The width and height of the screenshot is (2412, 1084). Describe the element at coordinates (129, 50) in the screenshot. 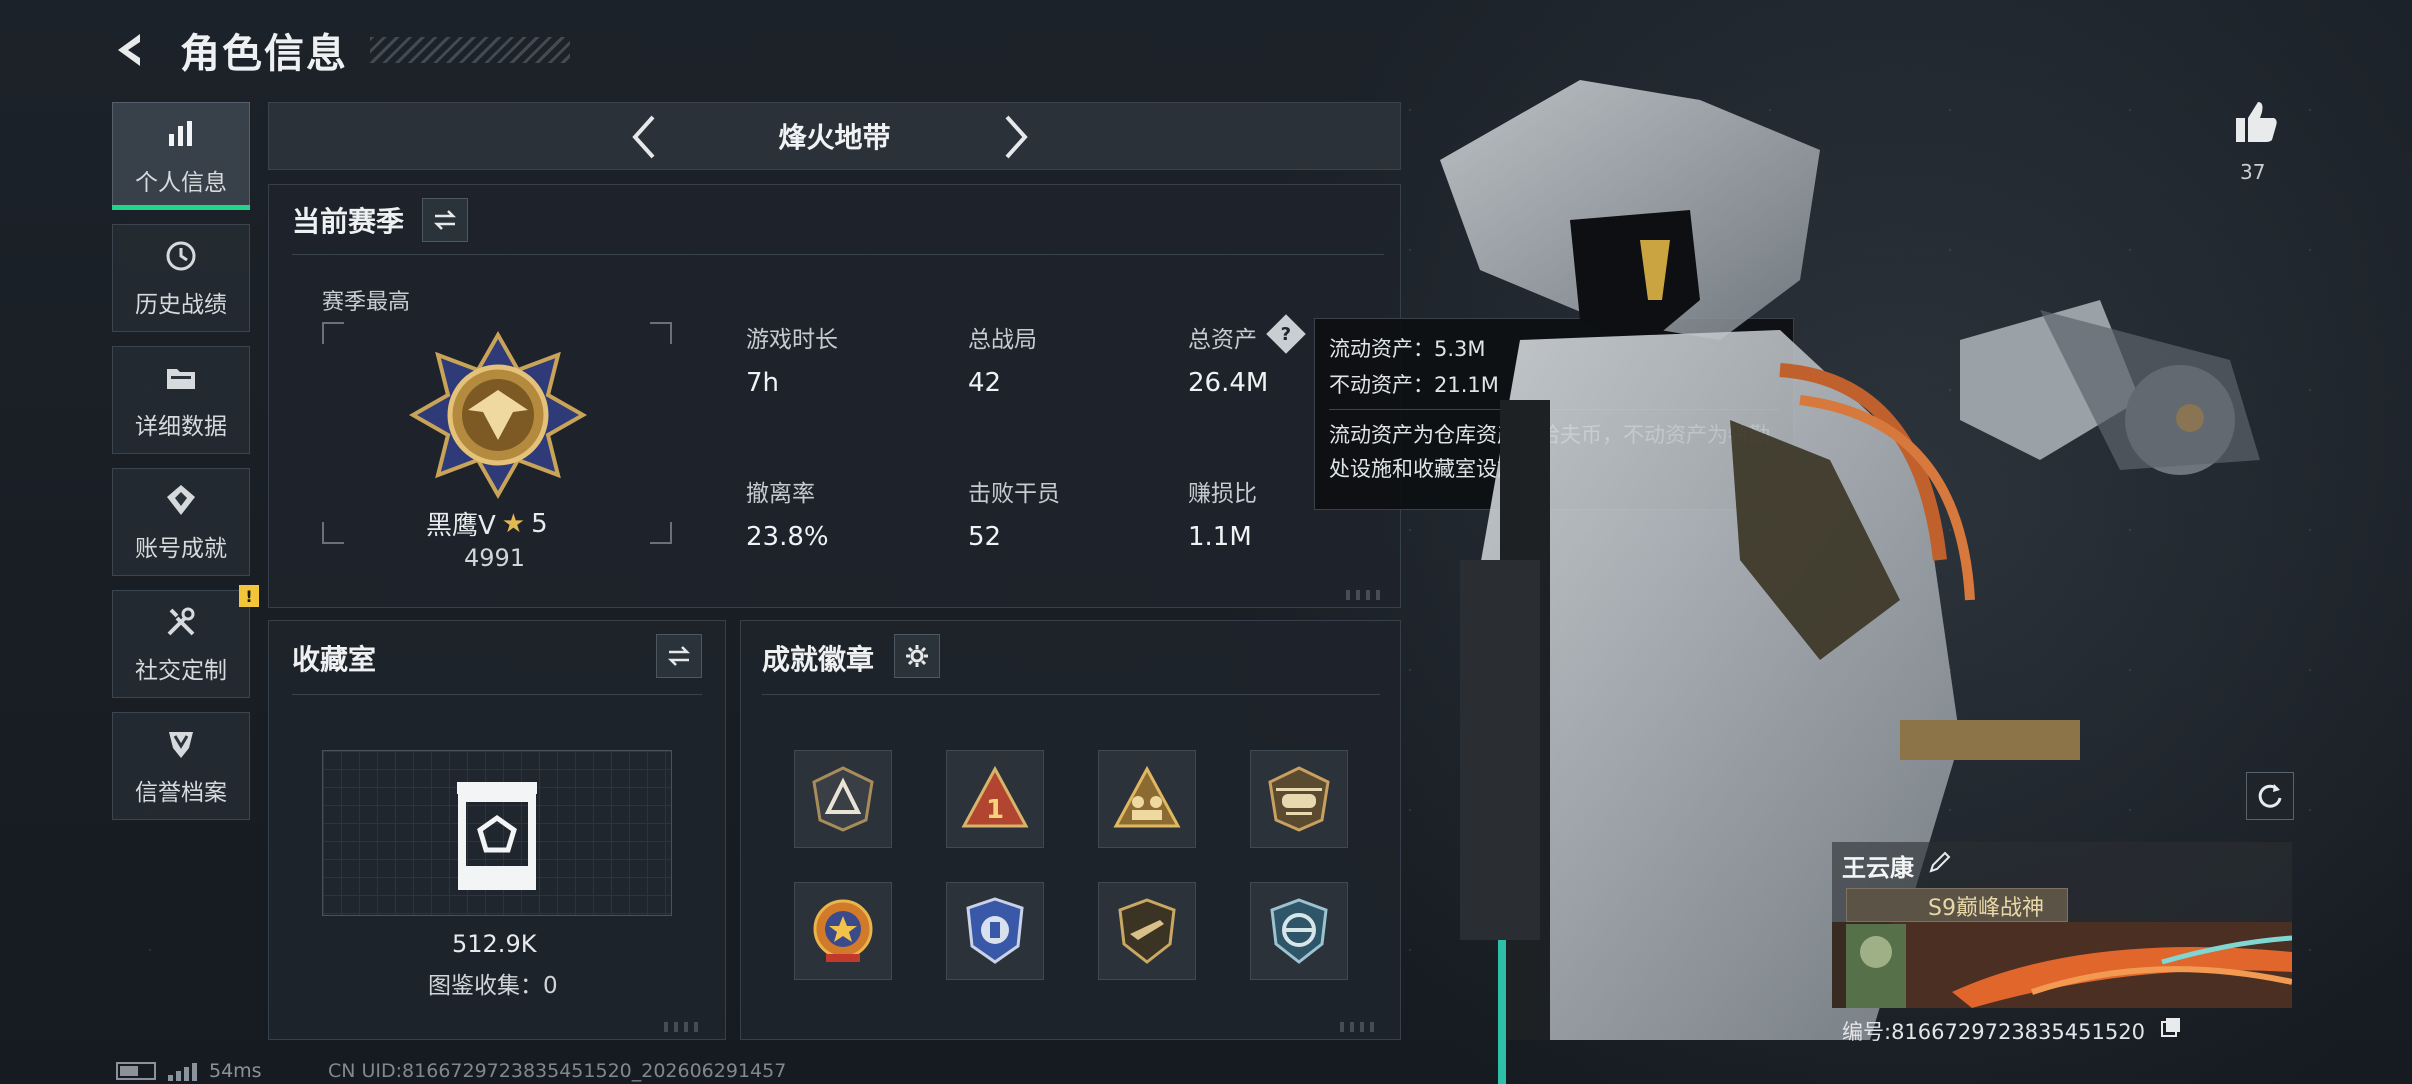

I see `back-arrow-icon` at that location.